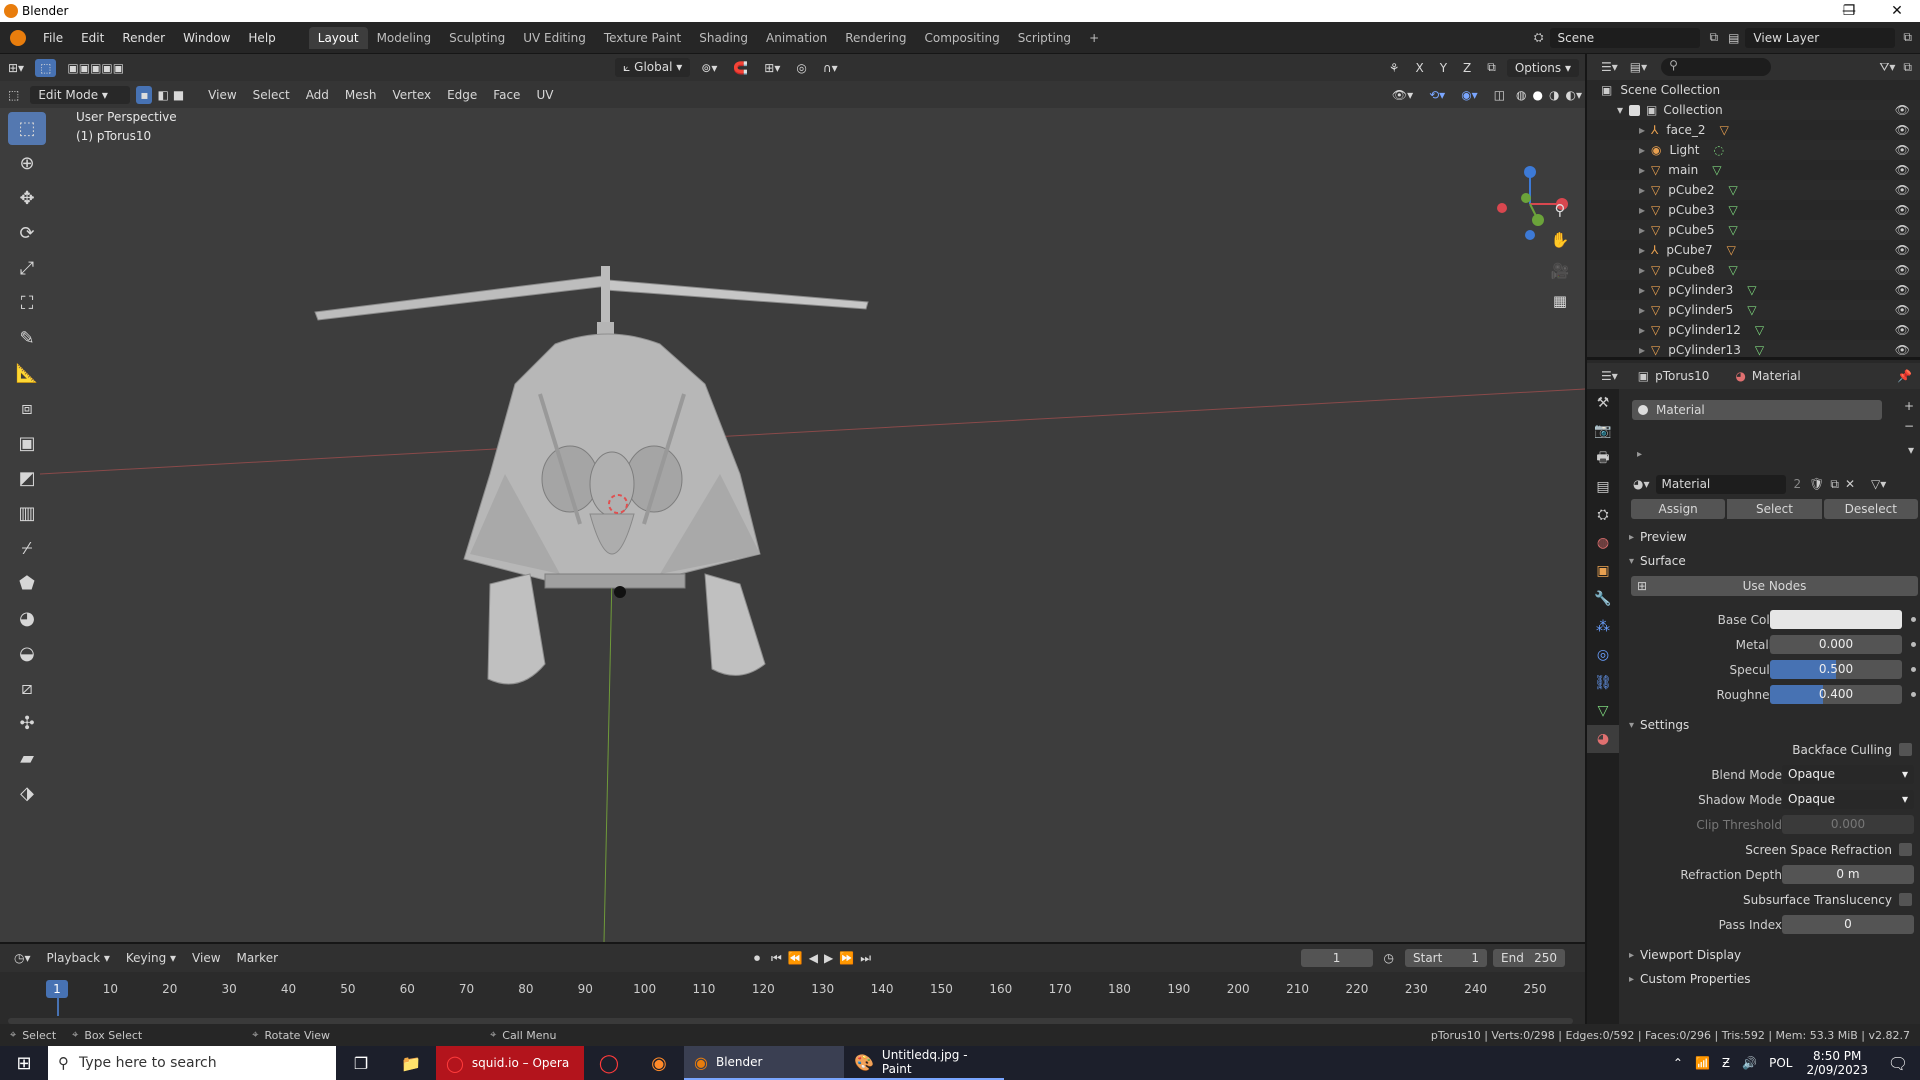 The width and height of the screenshot is (1920, 1080). What do you see at coordinates (1904, 376) in the screenshot?
I see `pin-icon: 📌` at bounding box center [1904, 376].